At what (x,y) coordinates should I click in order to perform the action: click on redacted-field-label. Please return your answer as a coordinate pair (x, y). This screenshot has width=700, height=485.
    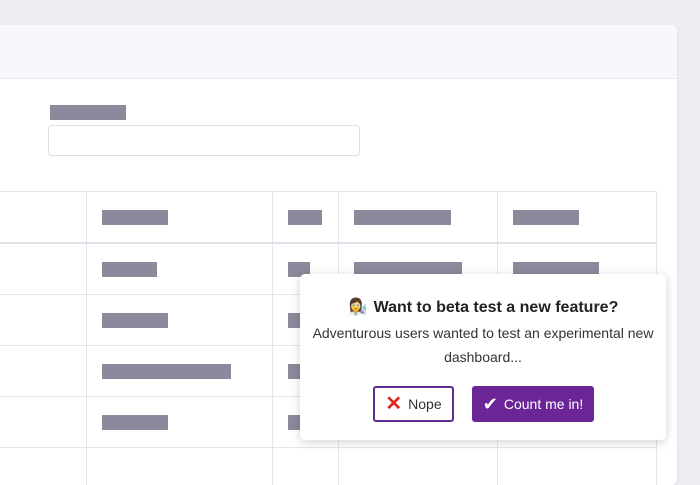
    Looking at the image, I should click on (88, 112).